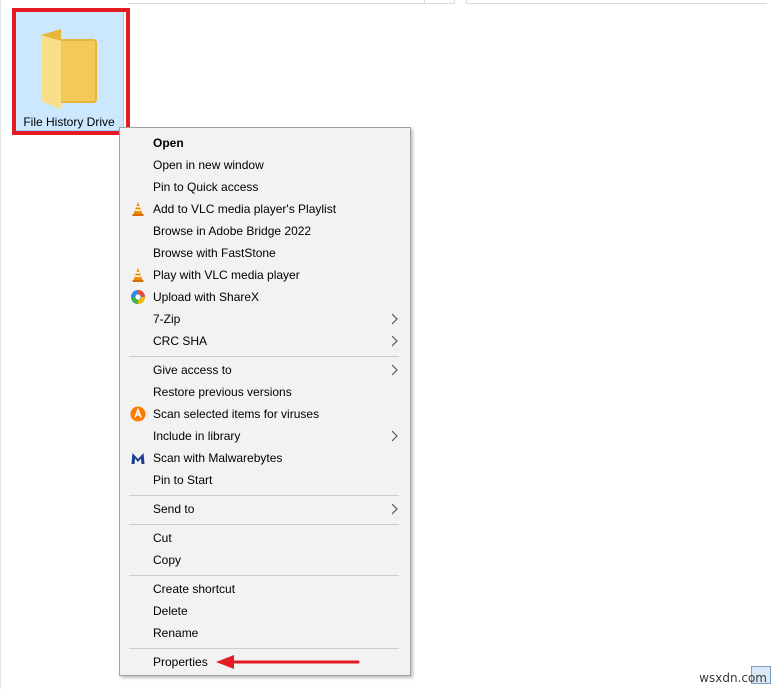 The image size is (777, 689). Describe the element at coordinates (192, 370) in the screenshot. I see `menu-item-label: Give access to` at that location.